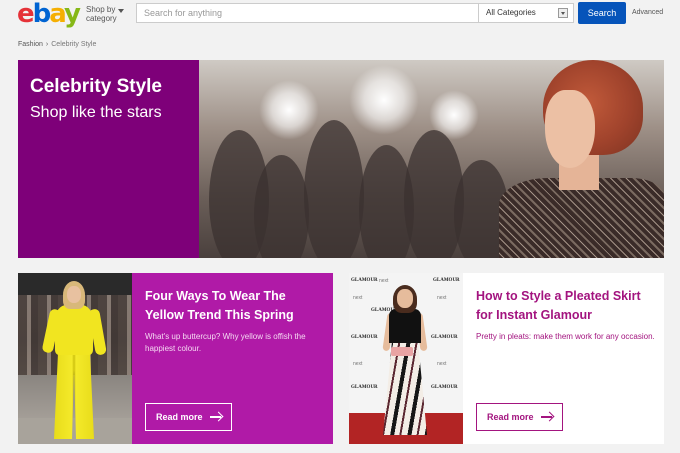 The height and width of the screenshot is (453, 680). What do you see at coordinates (75, 431) in the screenshot?
I see `photo-ground` at bounding box center [75, 431].